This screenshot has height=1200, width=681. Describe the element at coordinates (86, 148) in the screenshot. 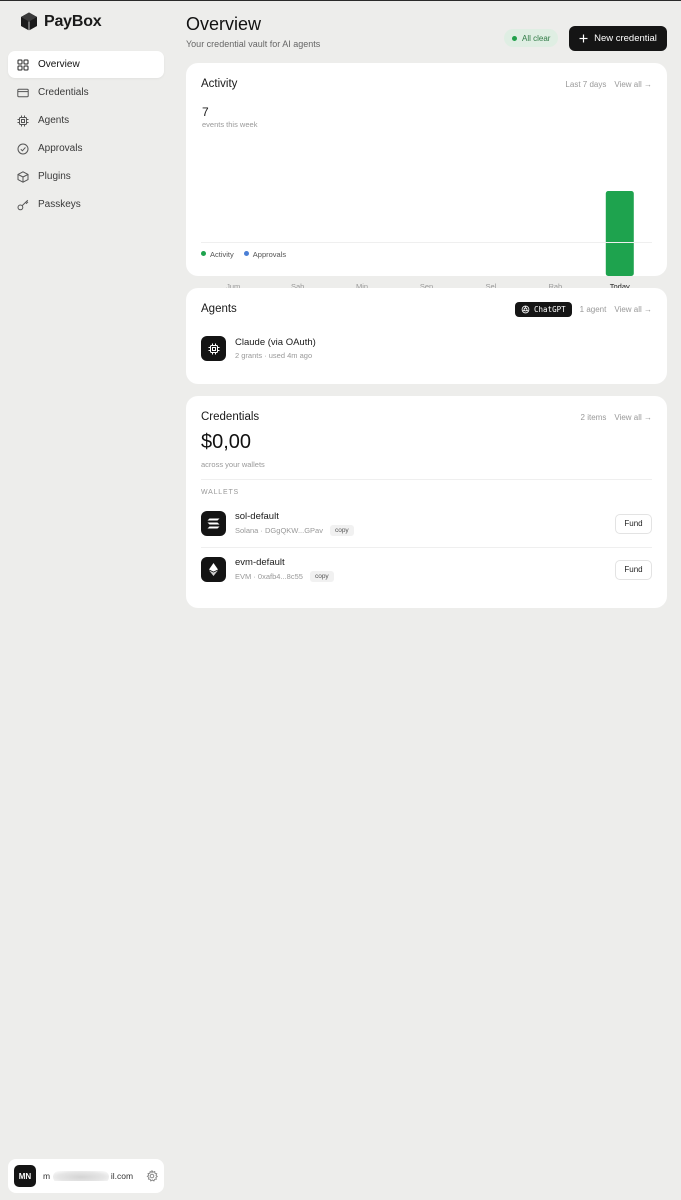

I see `sidebar-item-approvals: Approvals` at that location.